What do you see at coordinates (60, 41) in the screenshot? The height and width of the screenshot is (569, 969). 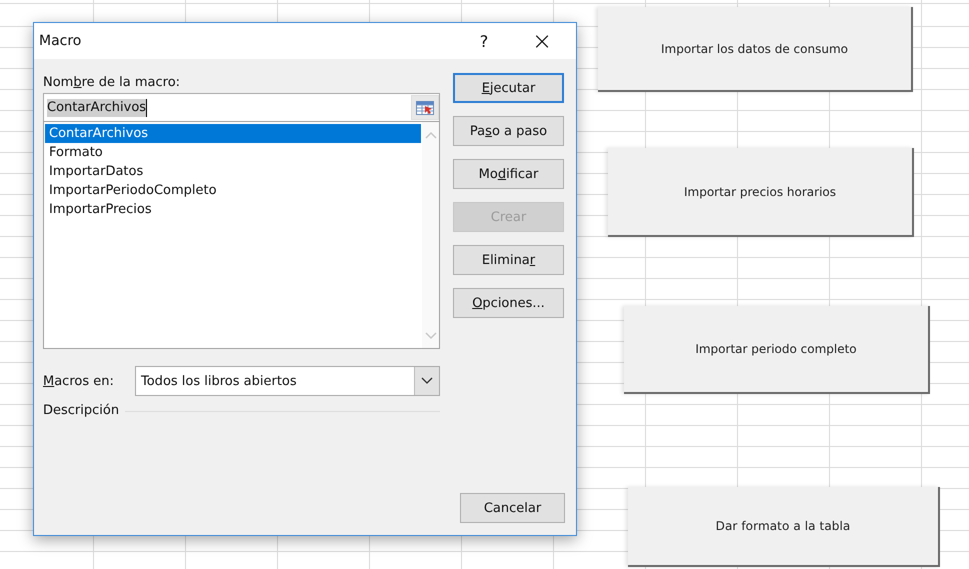 I see `window-title: Macro` at bounding box center [60, 41].